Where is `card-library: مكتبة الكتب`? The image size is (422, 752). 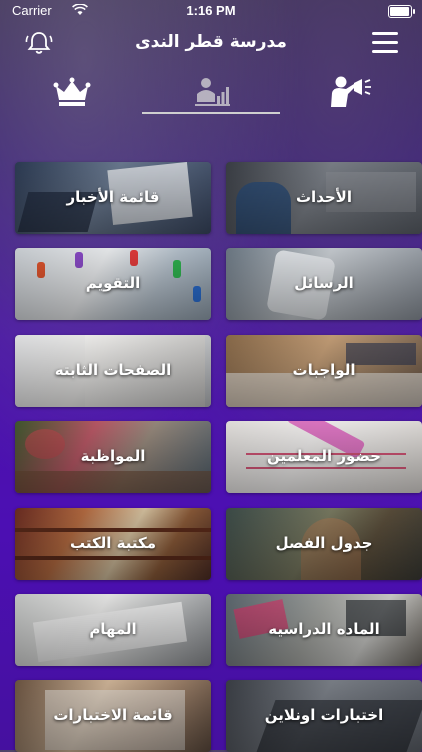 card-library: مكتبة الكتب is located at coordinates (113, 544).